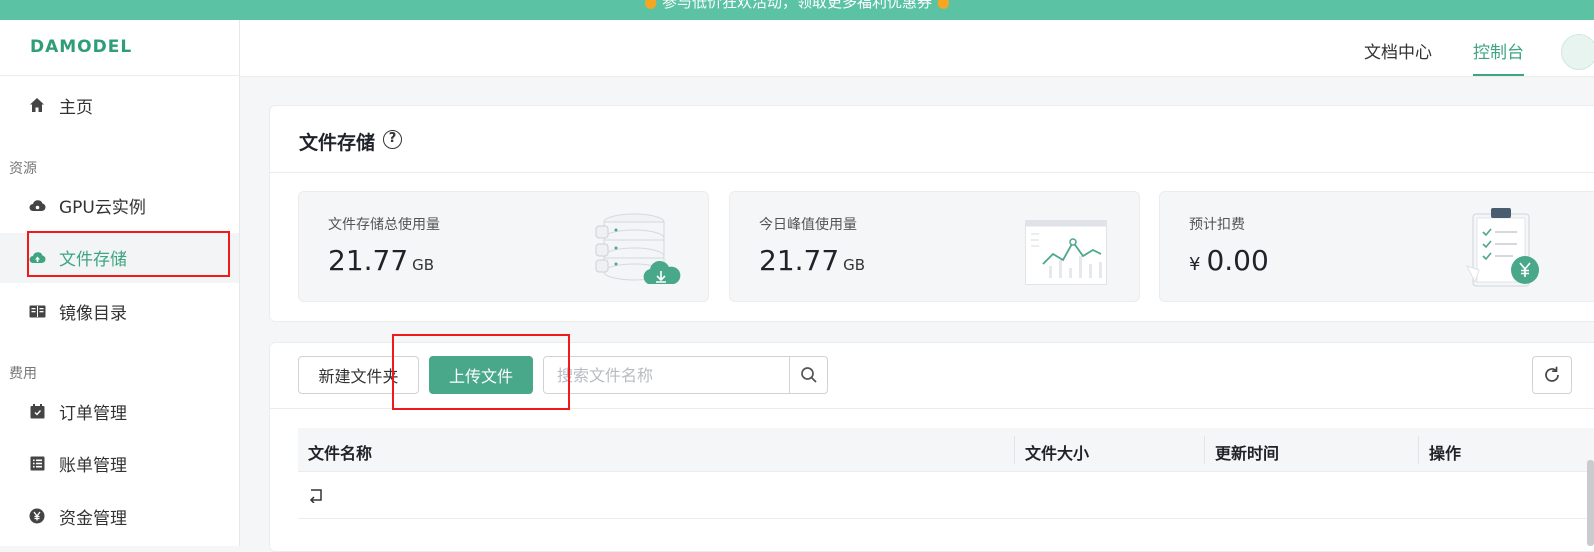  Describe the element at coordinates (1066, 252) in the screenshot. I see `line-chart-illustration-icon` at that location.